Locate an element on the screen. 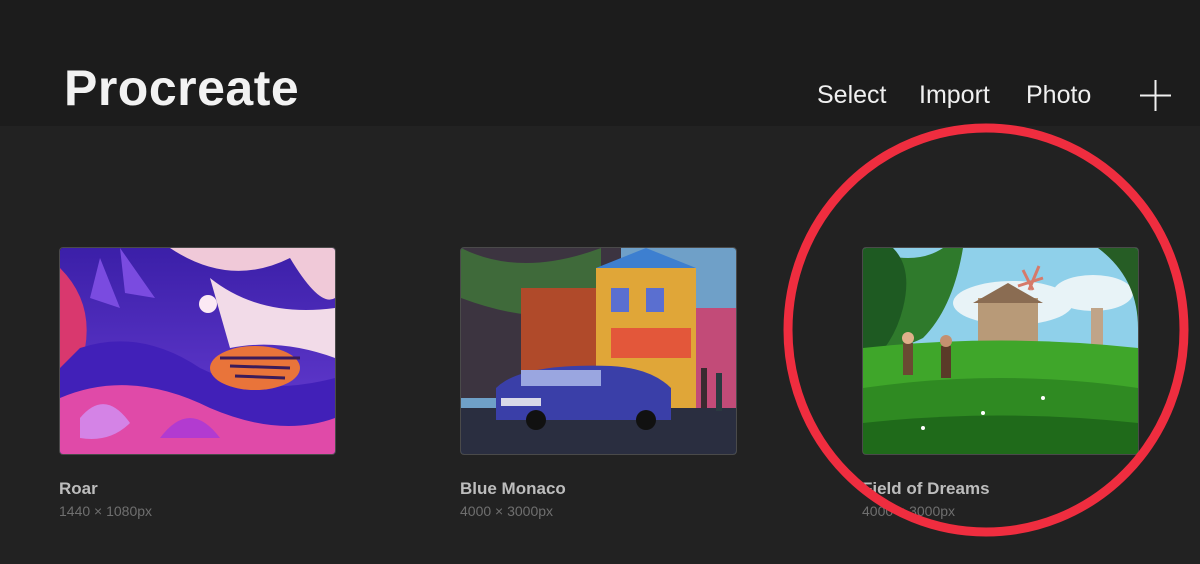 This screenshot has height=564, width=1200. street-car-illustration is located at coordinates (598, 351).